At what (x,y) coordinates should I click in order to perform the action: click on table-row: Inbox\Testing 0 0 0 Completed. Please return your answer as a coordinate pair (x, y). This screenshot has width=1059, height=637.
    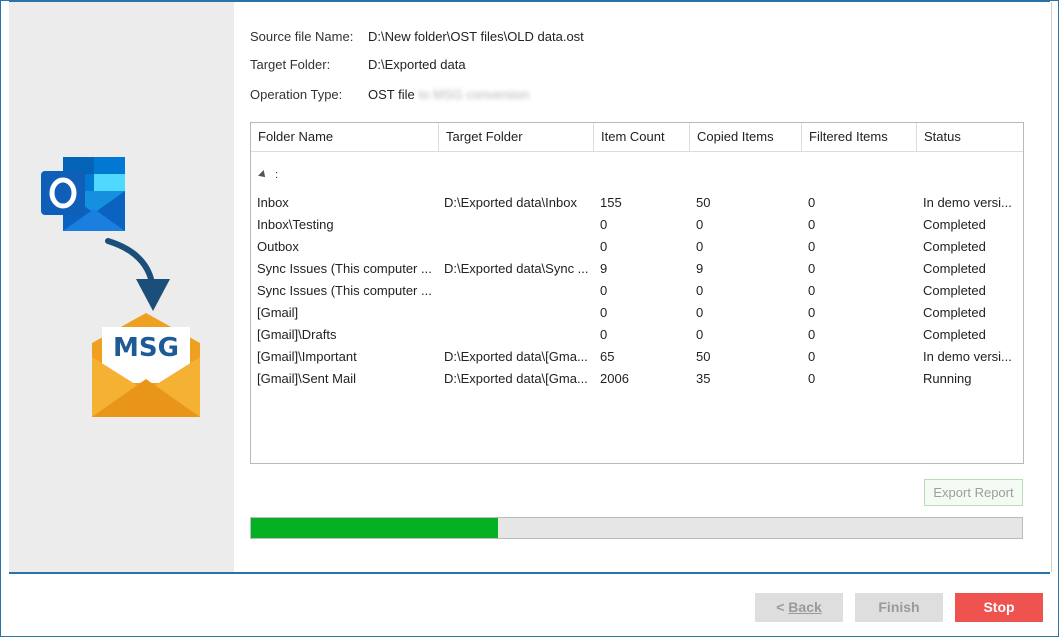
    Looking at the image, I should click on (637, 225).